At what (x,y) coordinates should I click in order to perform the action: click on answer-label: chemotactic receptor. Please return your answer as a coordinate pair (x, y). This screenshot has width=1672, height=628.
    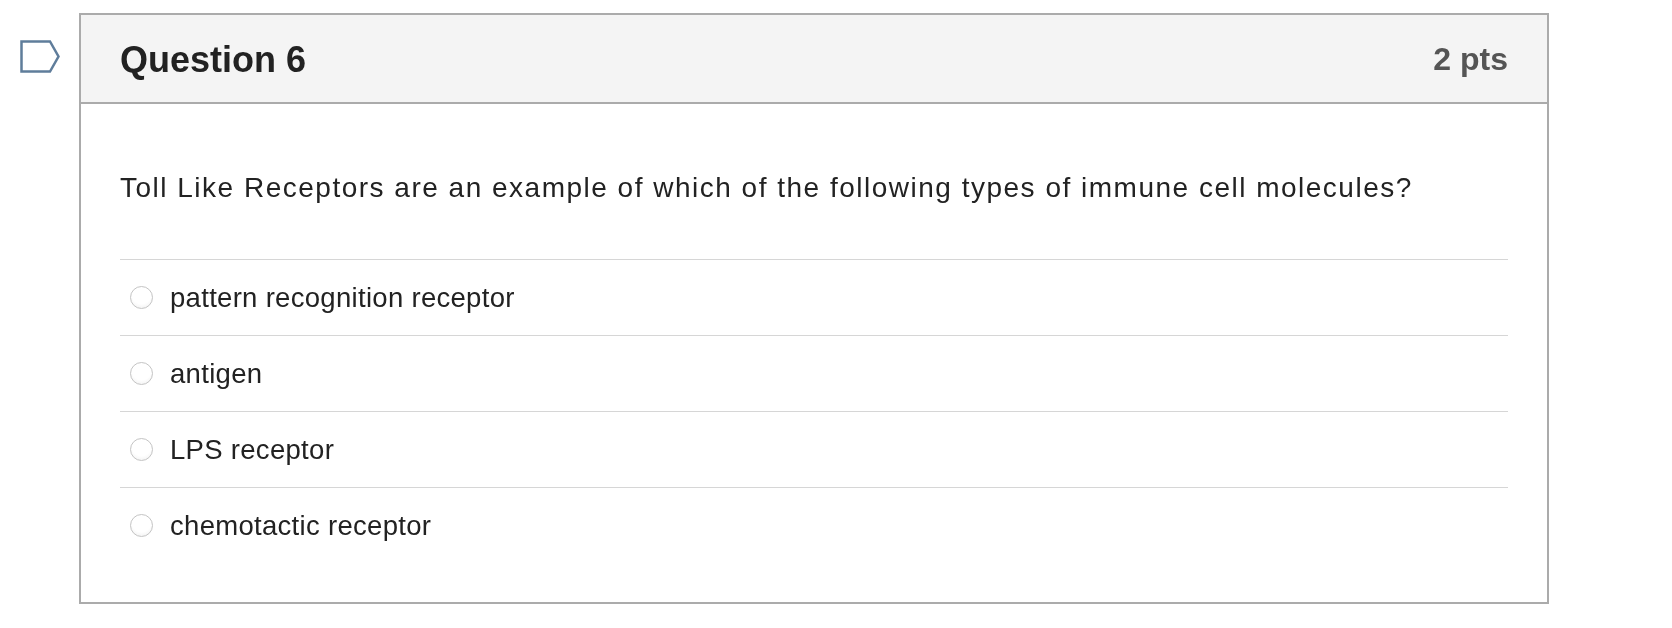
    Looking at the image, I should click on (301, 525).